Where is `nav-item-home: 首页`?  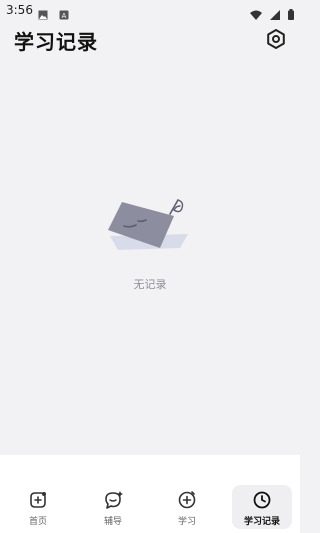
nav-item-home: 首页 is located at coordinates (38, 507).